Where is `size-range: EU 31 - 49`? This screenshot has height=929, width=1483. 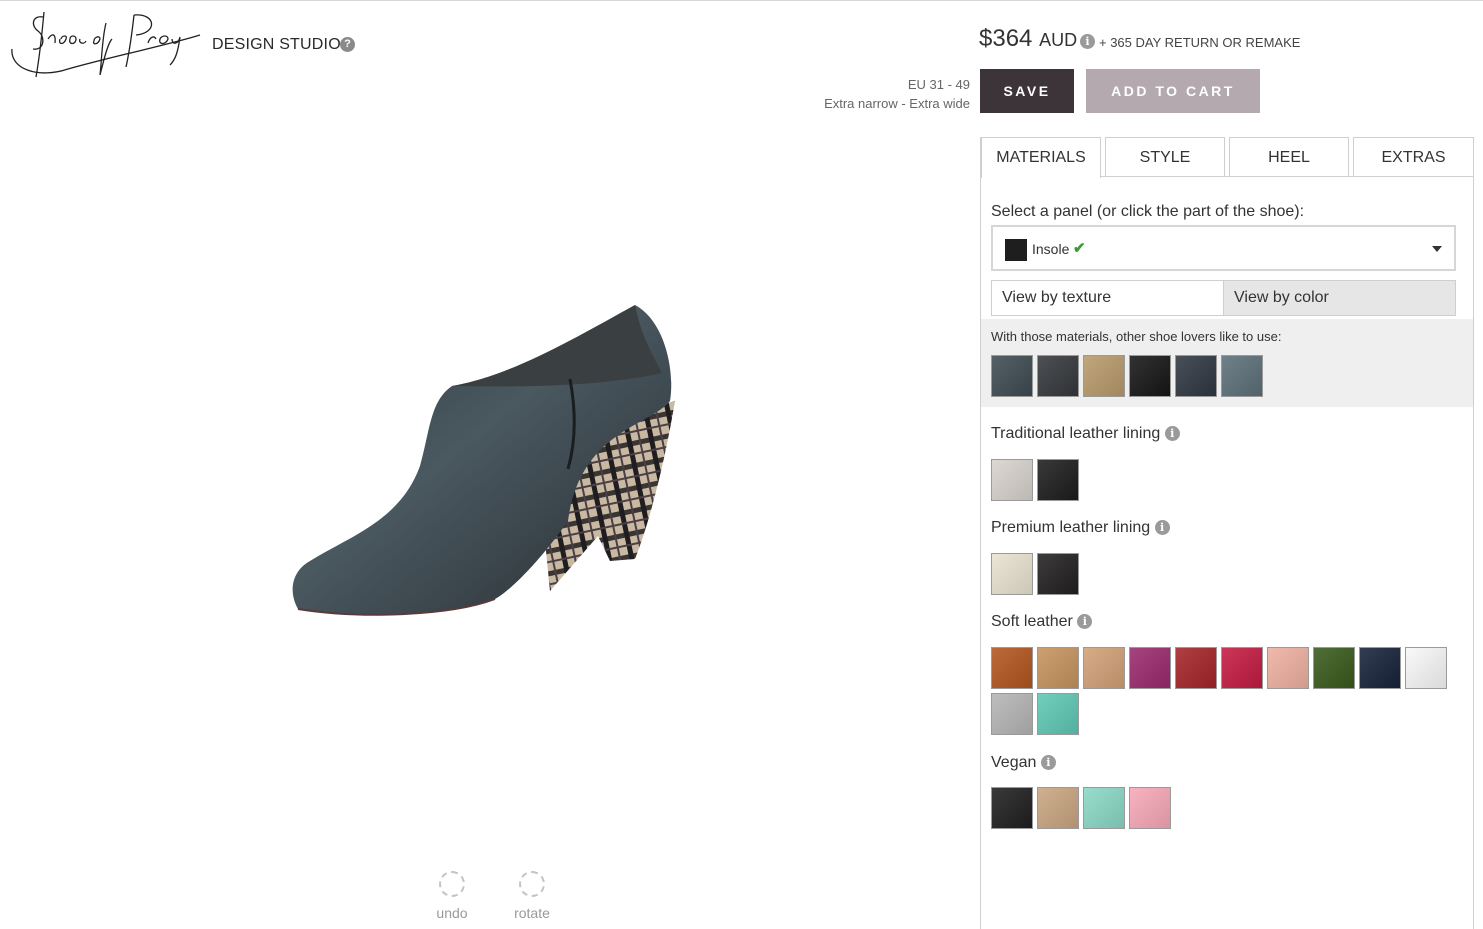
size-range: EU 31 - 49 is located at coordinates (938, 84).